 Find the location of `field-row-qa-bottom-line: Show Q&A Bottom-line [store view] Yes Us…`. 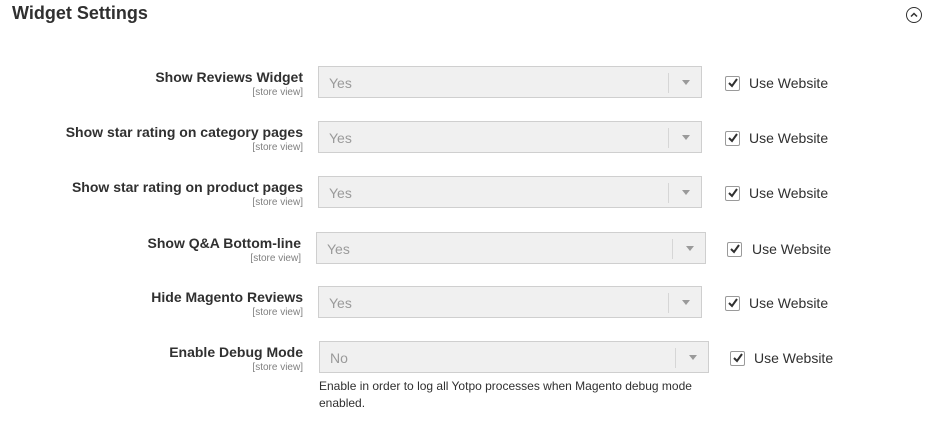

field-row-qa-bottom-line: Show Q&A Bottom-line [store view] Yes Us… is located at coordinates (467, 253).